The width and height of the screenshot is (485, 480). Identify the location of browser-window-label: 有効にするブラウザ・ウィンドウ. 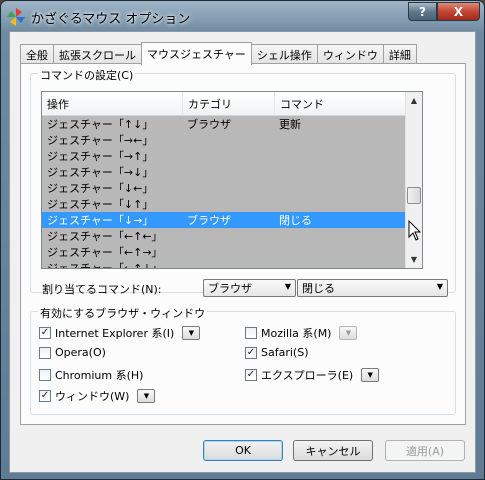
(123, 313).